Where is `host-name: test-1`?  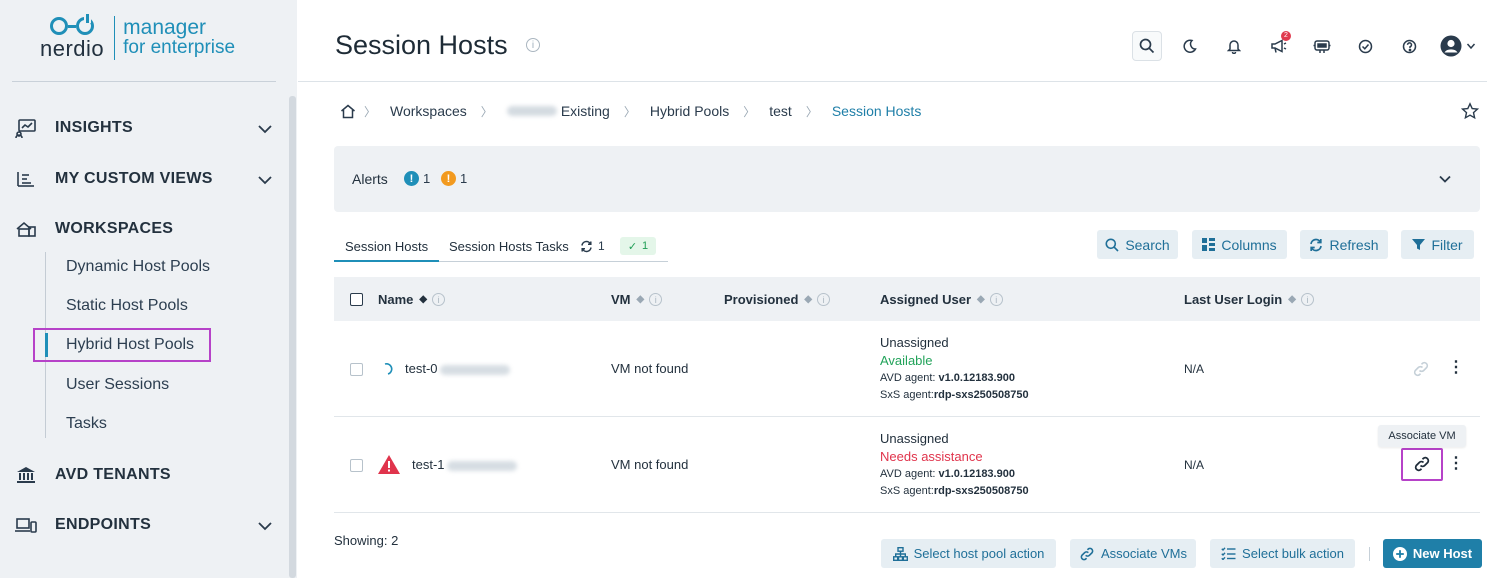 host-name: test-1 is located at coordinates (464, 464).